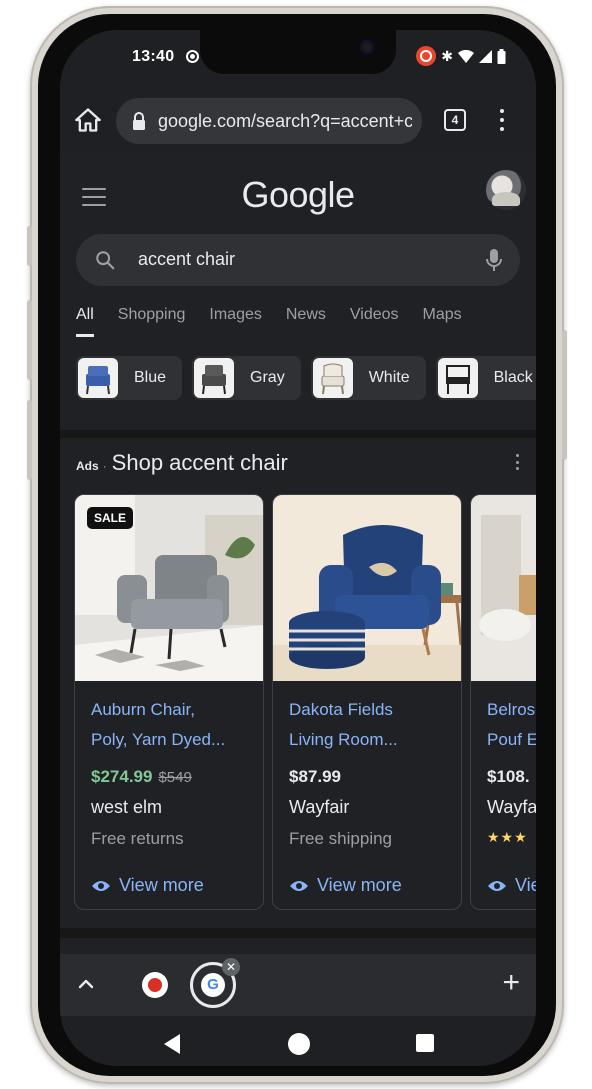 The width and height of the screenshot is (592, 1089). Describe the element at coordinates (137, 838) in the screenshot. I see `product-shipping: Free returns` at that location.